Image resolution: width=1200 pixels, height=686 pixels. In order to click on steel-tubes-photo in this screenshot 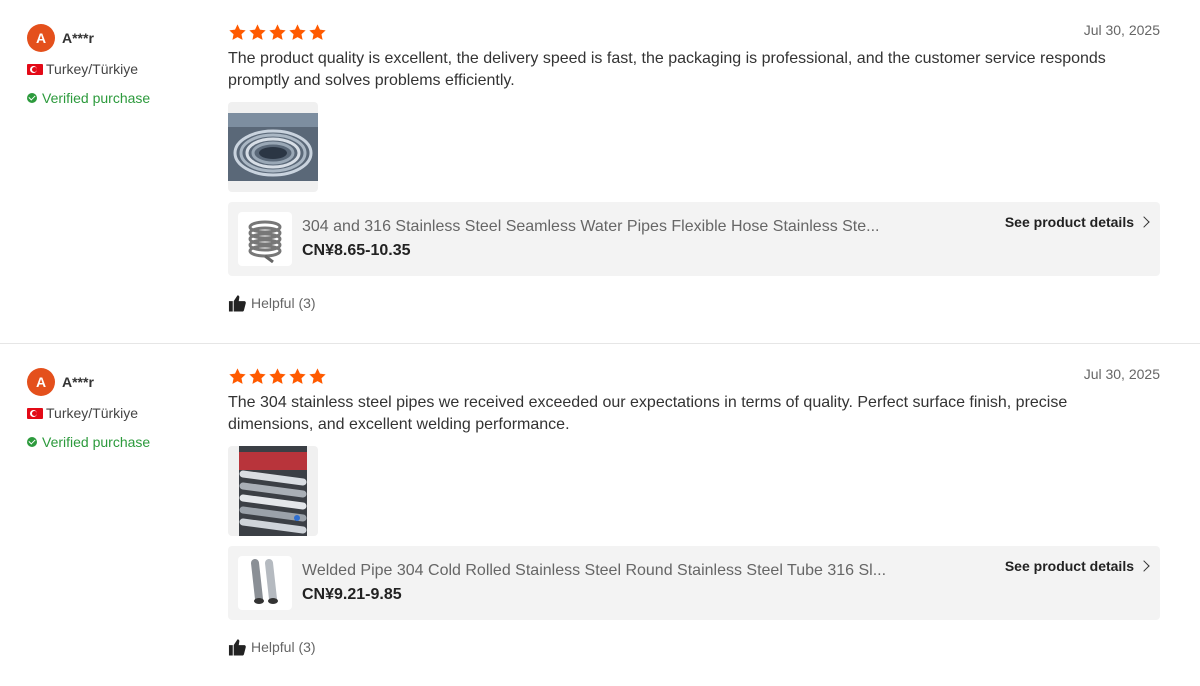, I will do `click(273, 491)`.